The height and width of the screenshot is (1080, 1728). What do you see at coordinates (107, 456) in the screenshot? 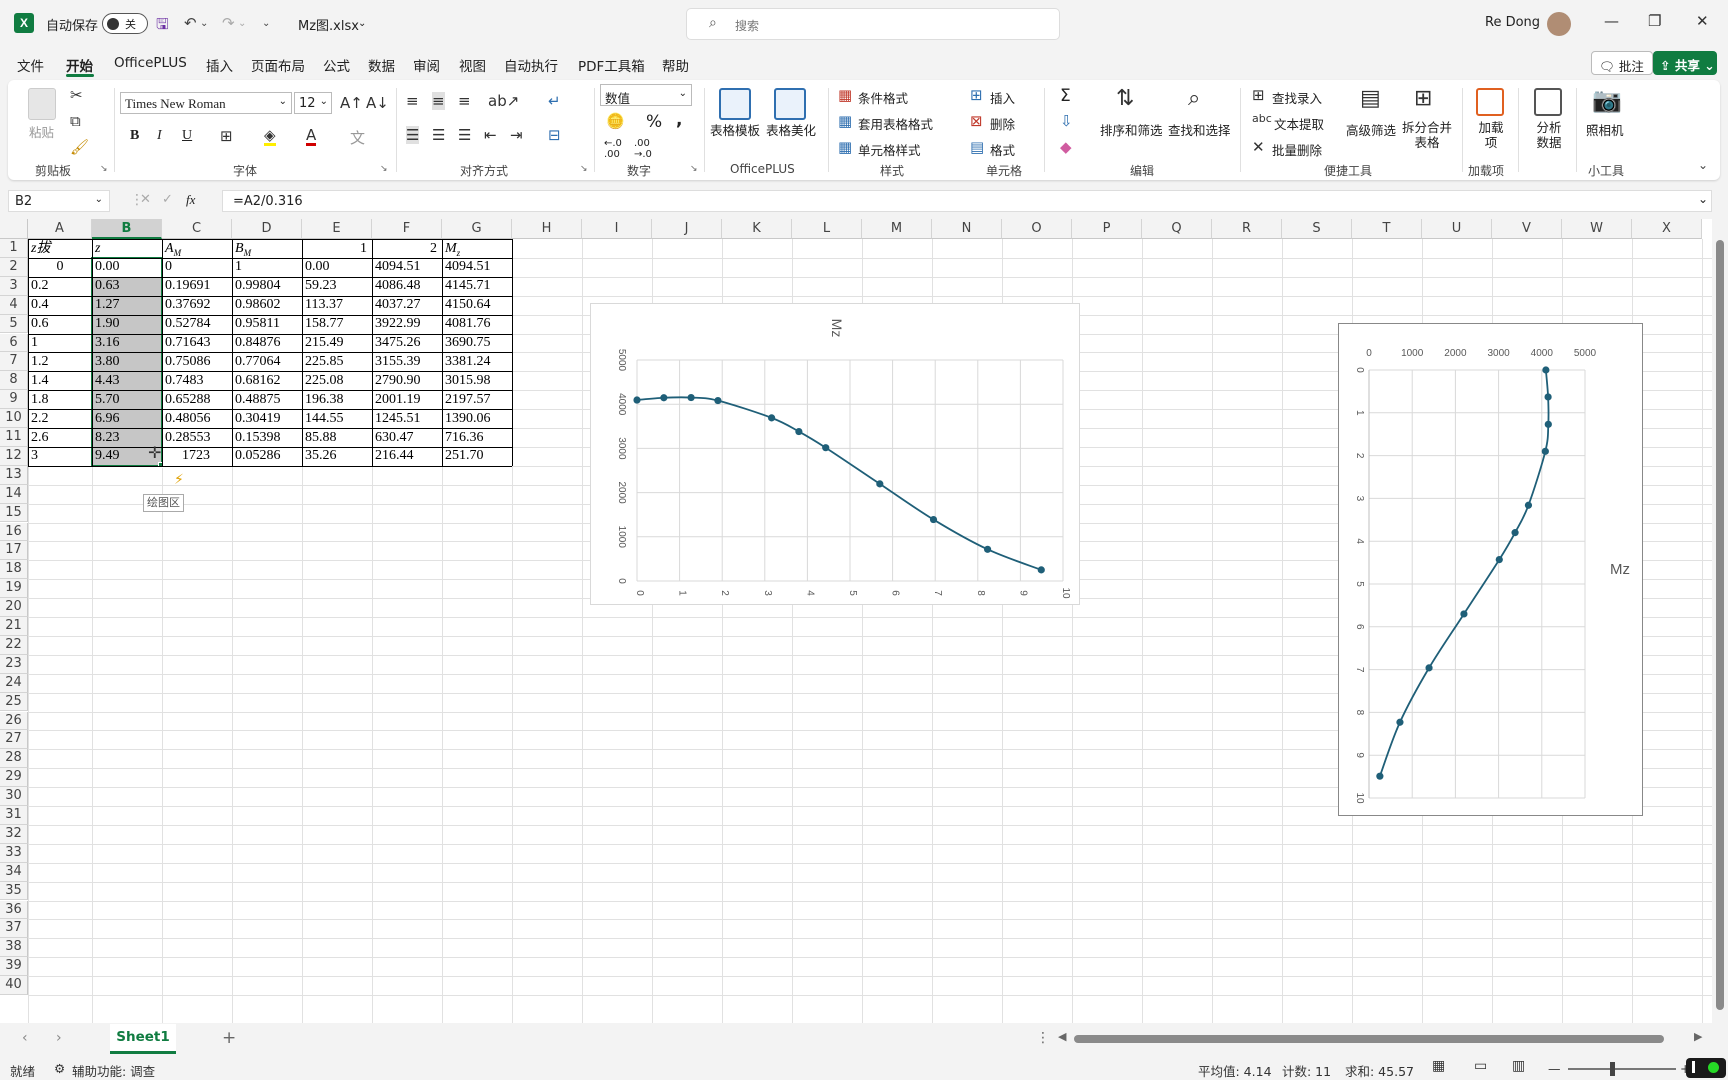
I see `cell-b12: 9.49` at bounding box center [107, 456].